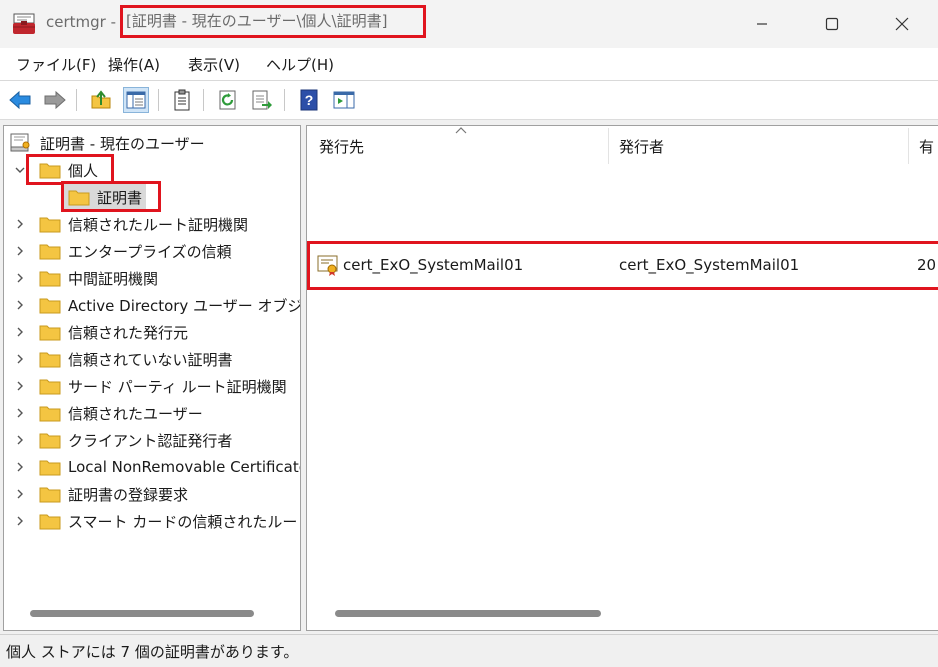  I want to click on help-icon: ?, so click(309, 100).